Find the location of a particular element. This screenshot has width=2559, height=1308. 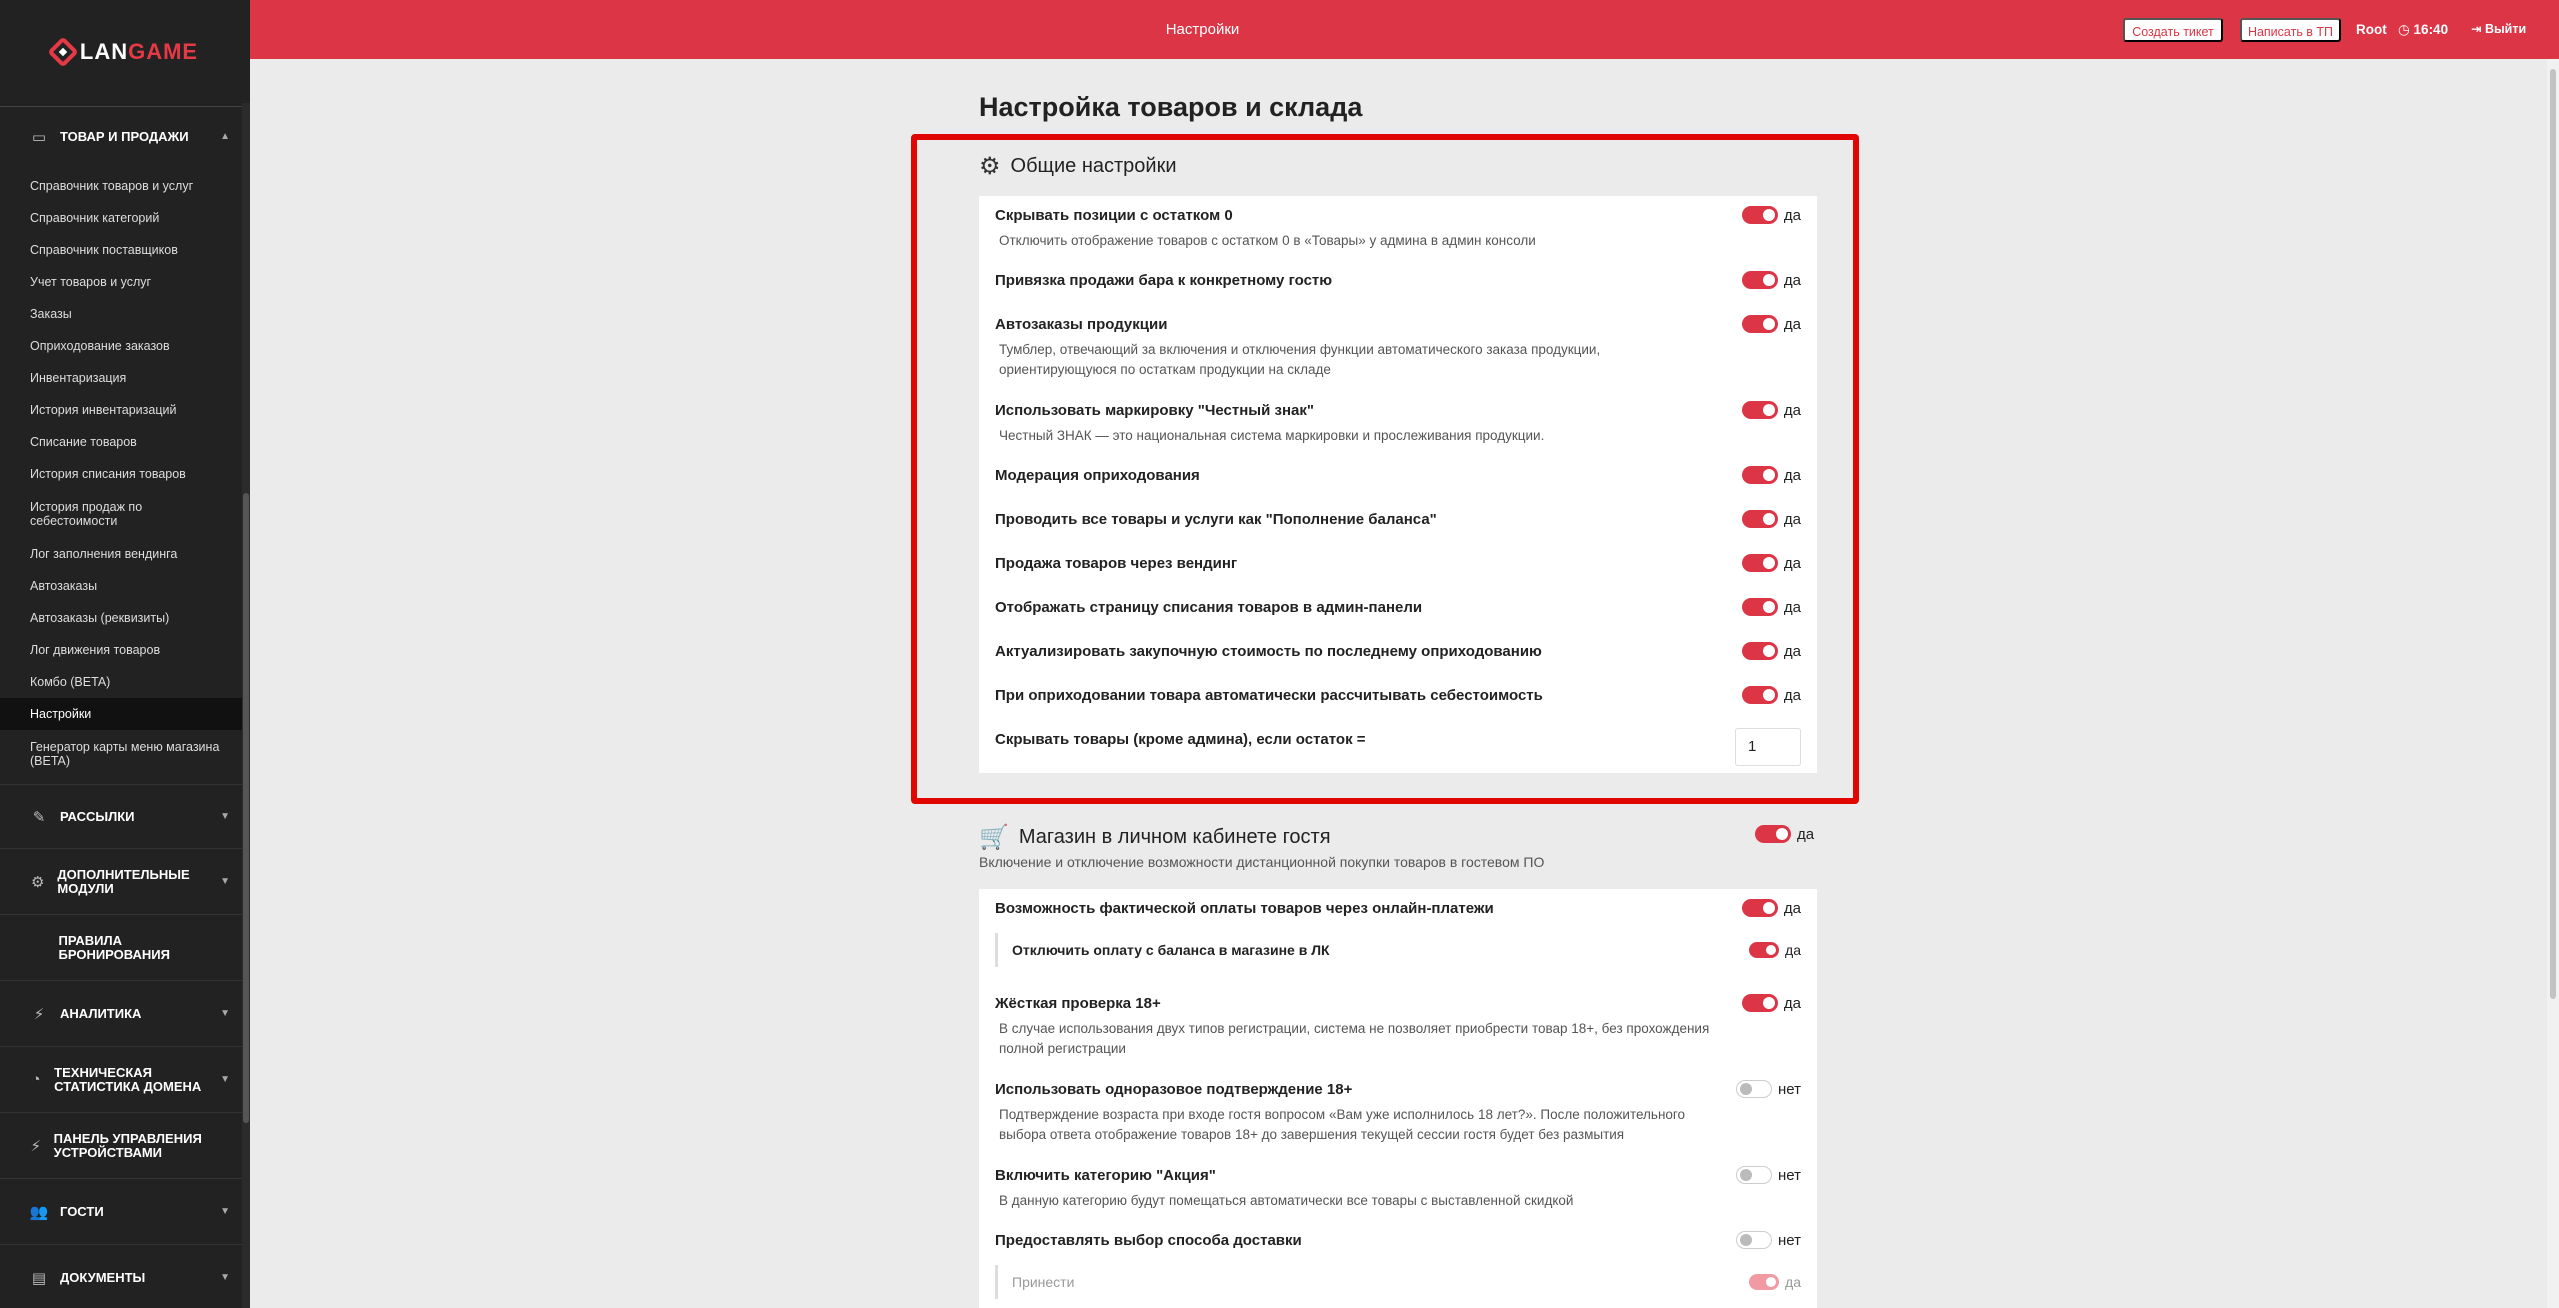

sidebar-item-write-off: Списание товаров is located at coordinates (125, 442).